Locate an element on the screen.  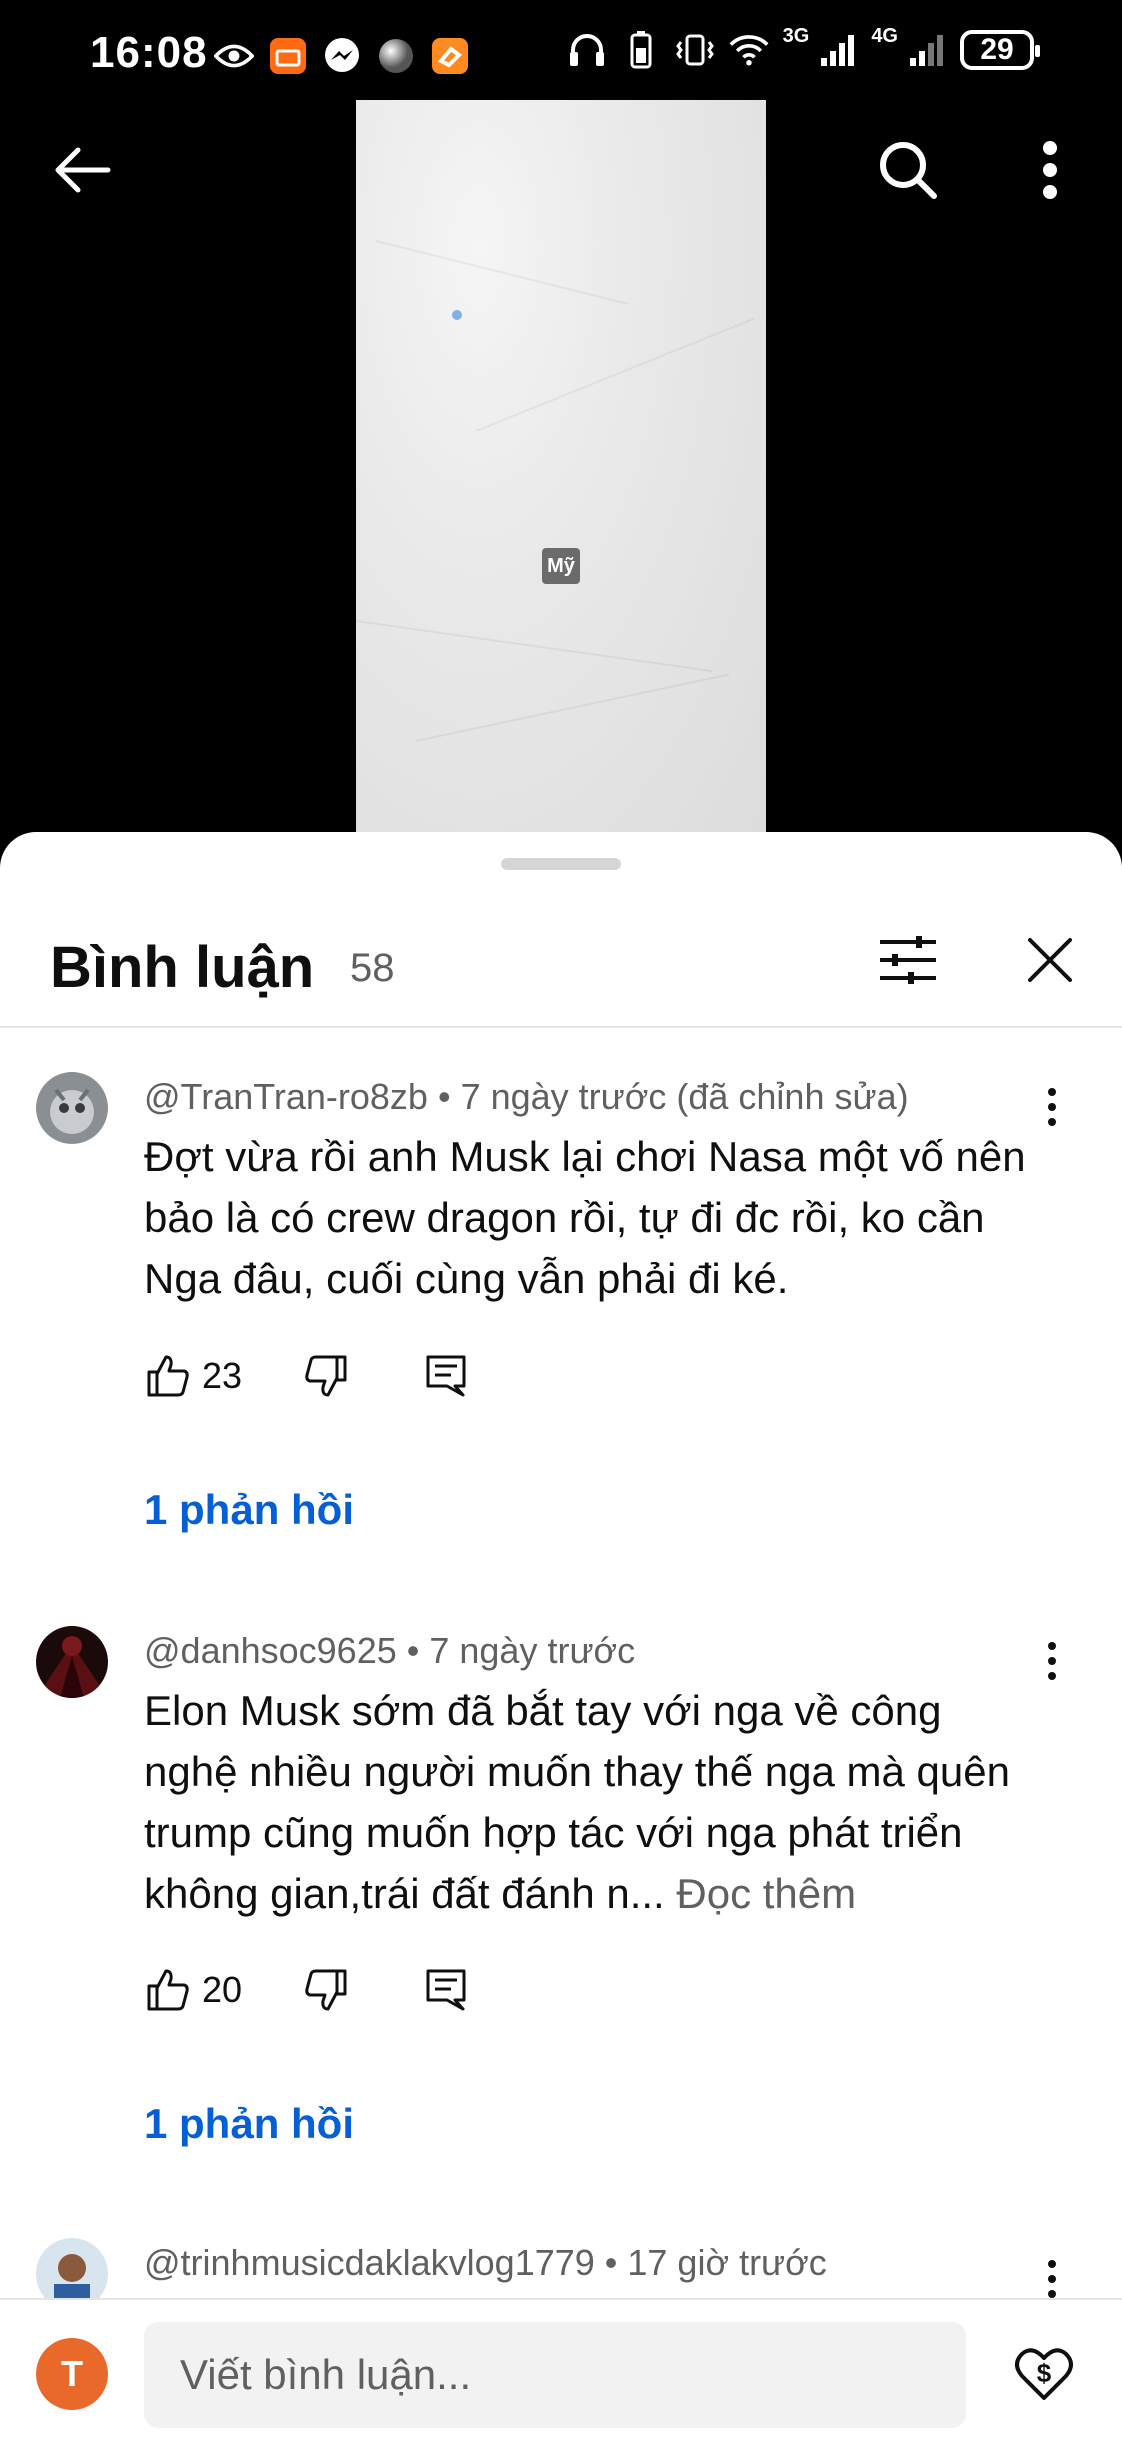
headphones-icon is located at coordinates (587, 50).